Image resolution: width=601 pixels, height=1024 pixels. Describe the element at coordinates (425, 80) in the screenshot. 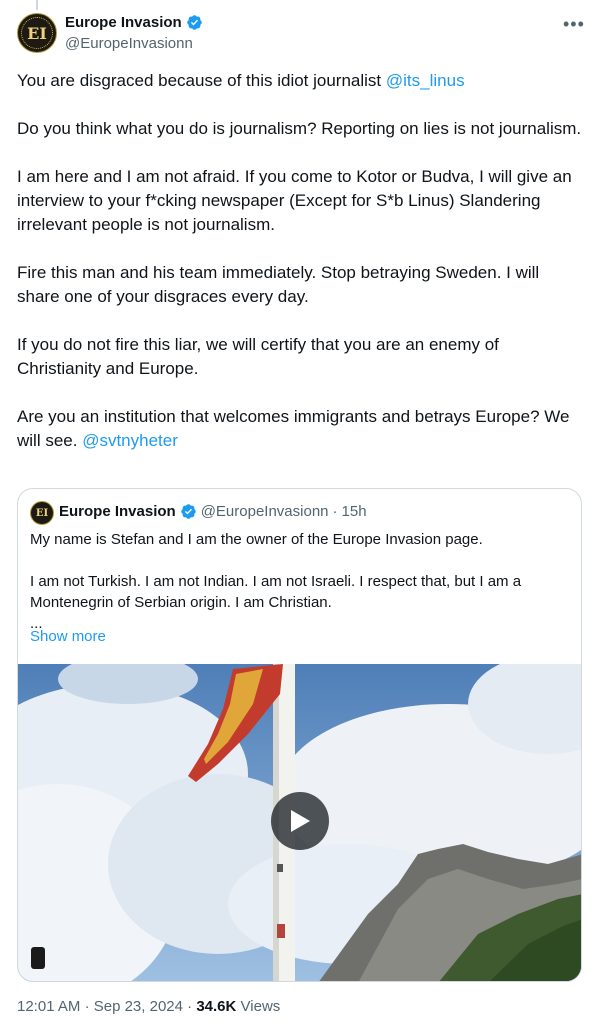

I see `mention-link: @its_linus` at that location.